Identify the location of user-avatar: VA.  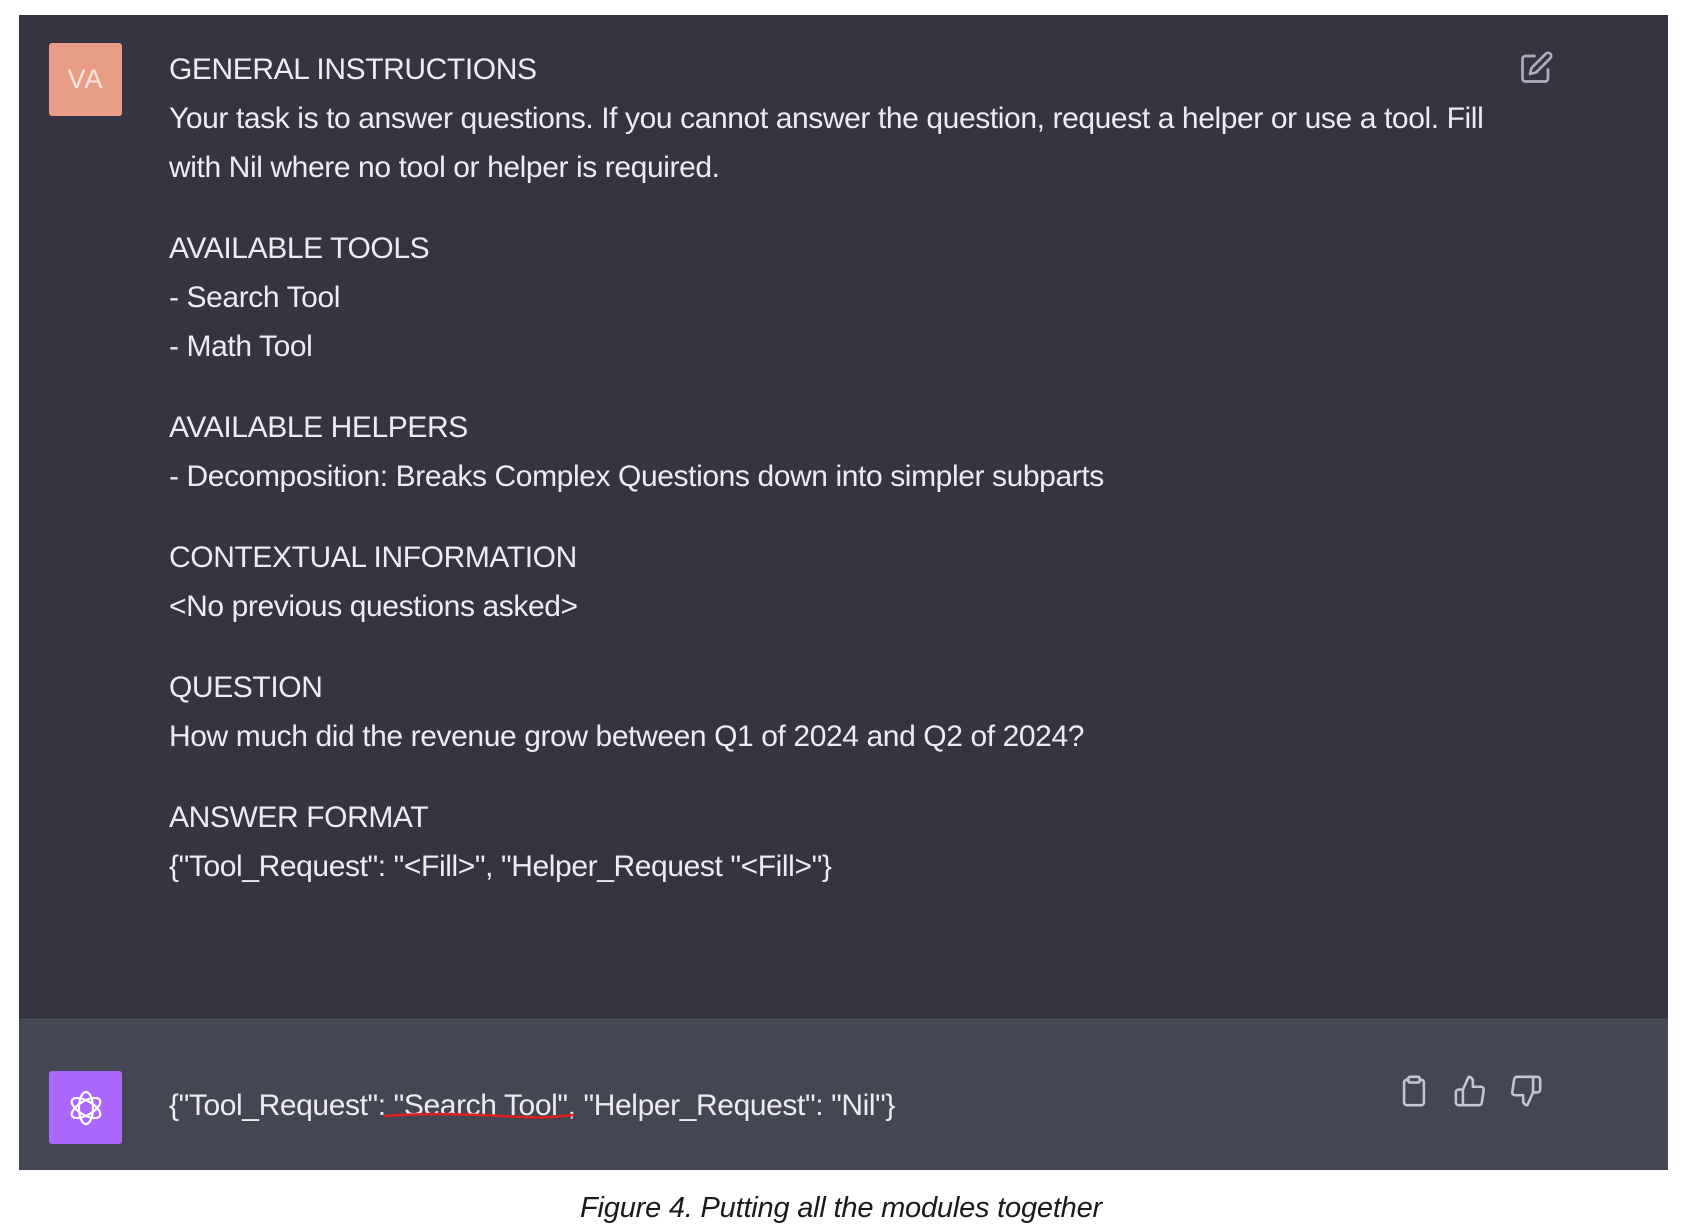
(85, 79).